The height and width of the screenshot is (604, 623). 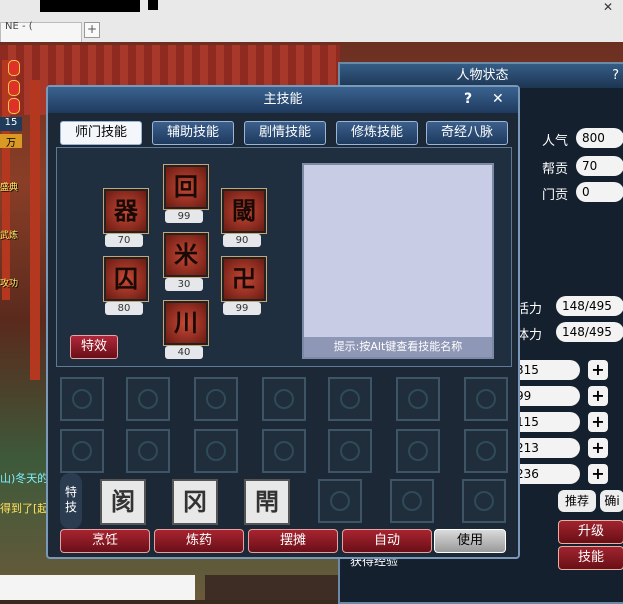 What do you see at coordinates (123, 502) in the screenshot?
I see `special-skill-icon: 阂` at bounding box center [123, 502].